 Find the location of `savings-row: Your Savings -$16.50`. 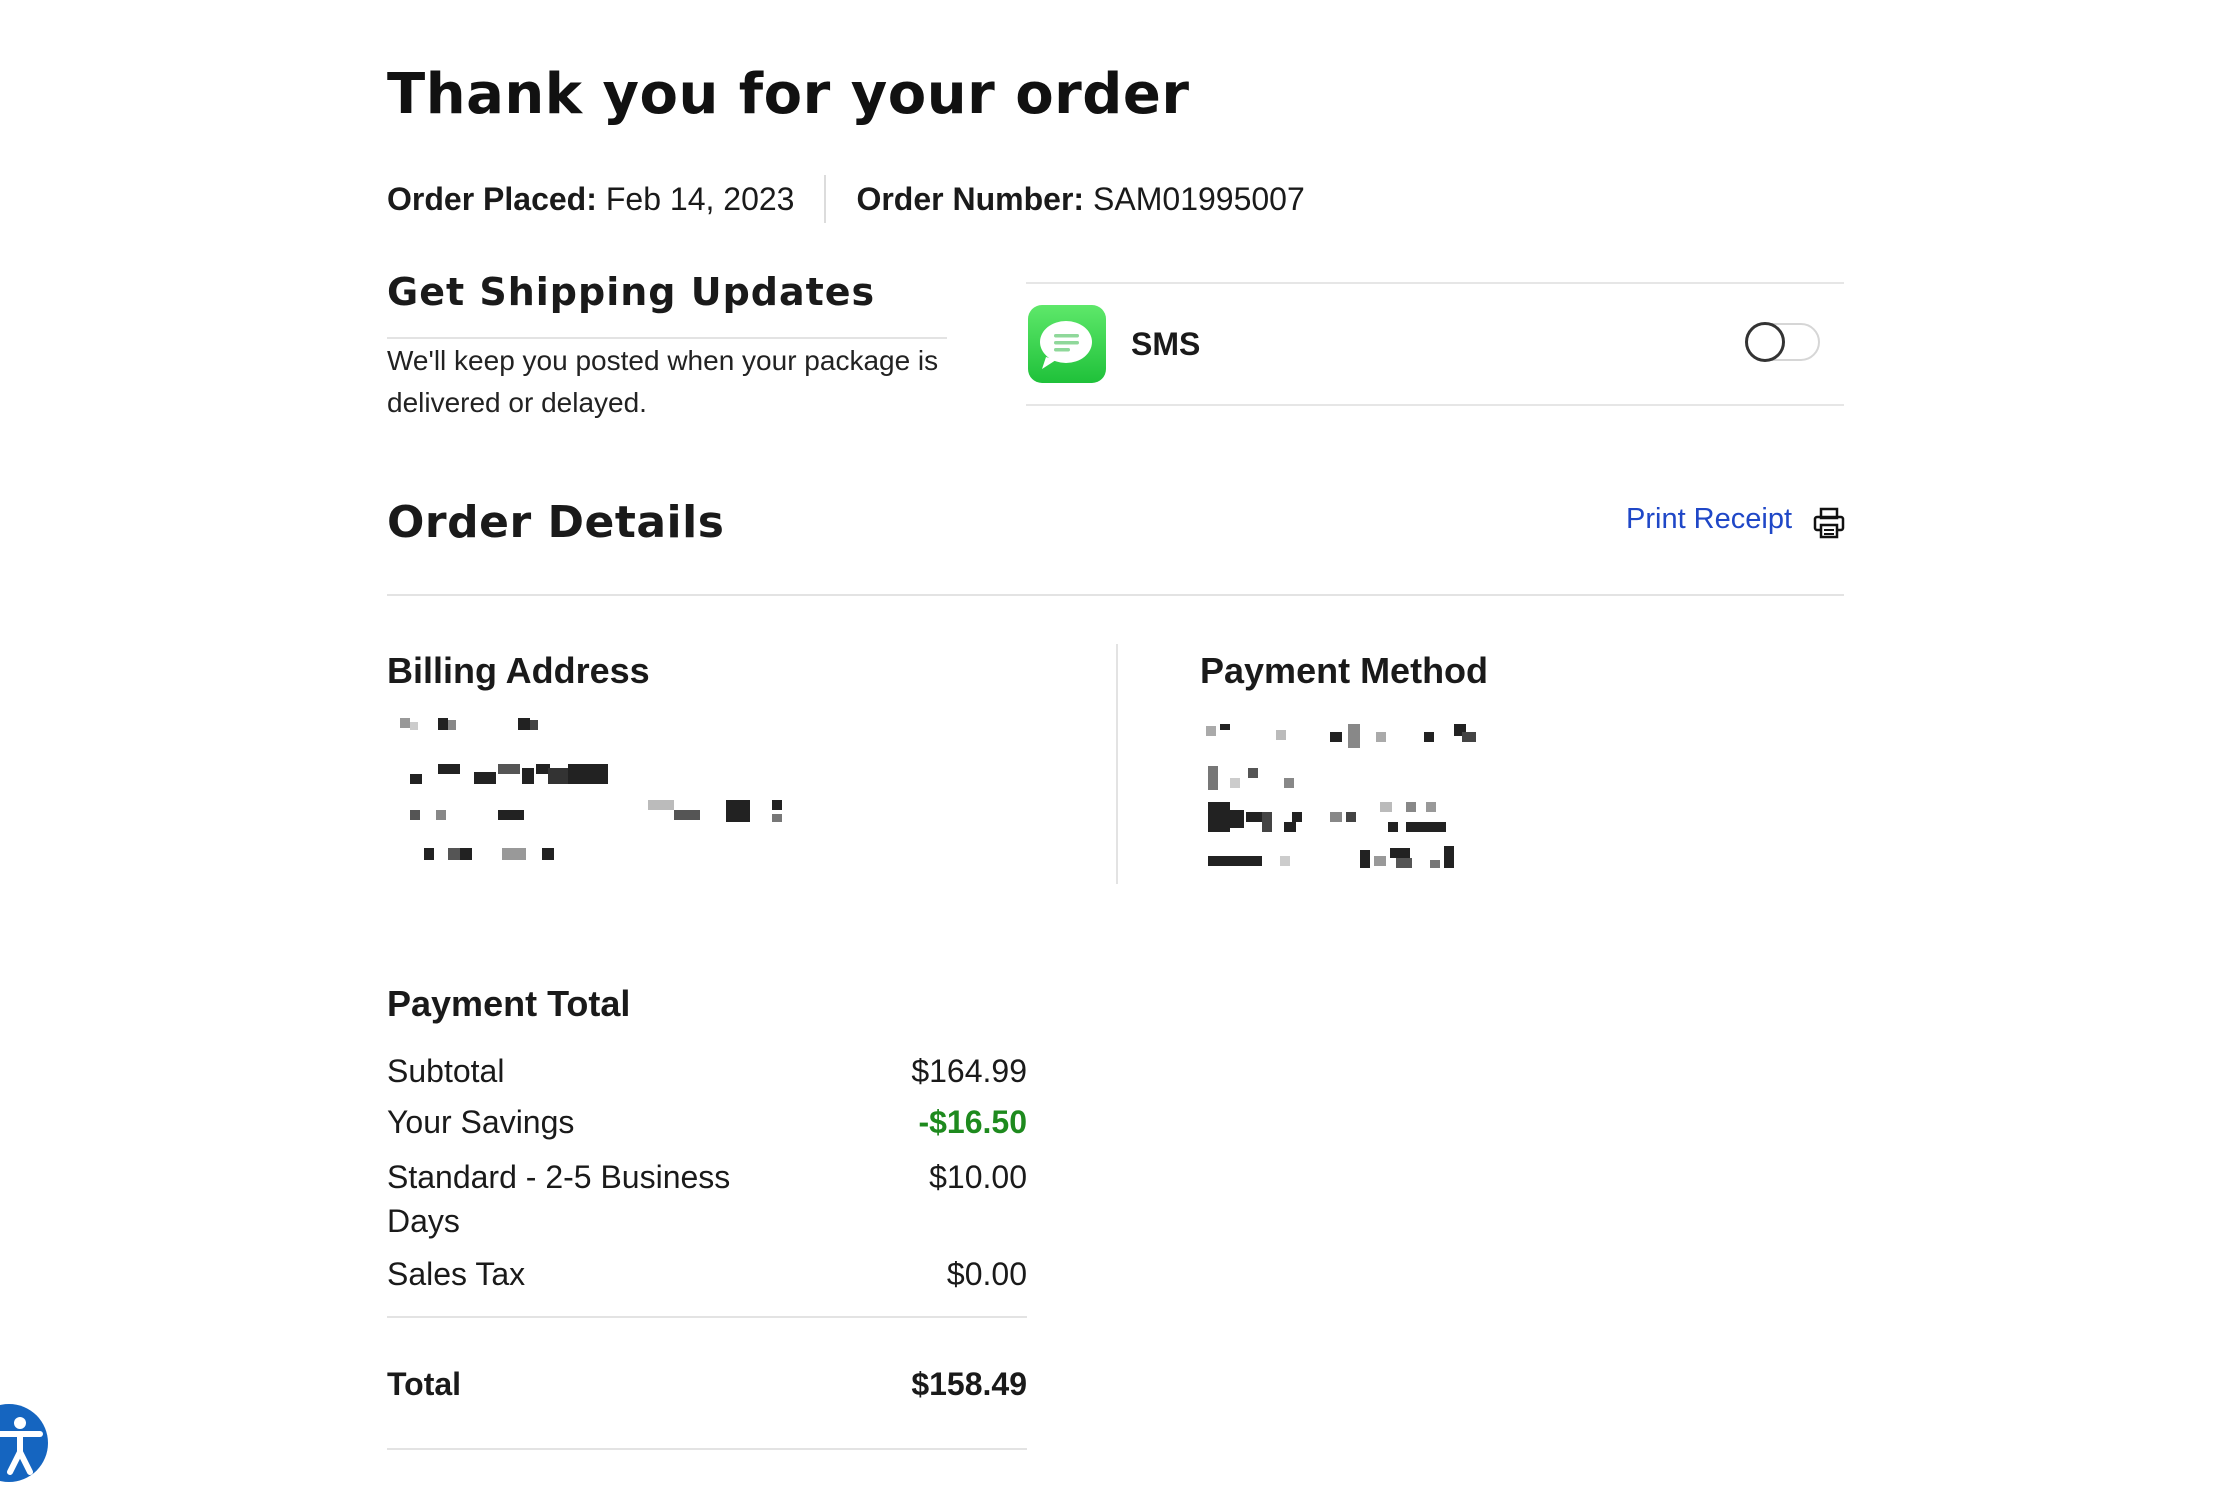

savings-row: Your Savings -$16.50 is located at coordinates (707, 1122).